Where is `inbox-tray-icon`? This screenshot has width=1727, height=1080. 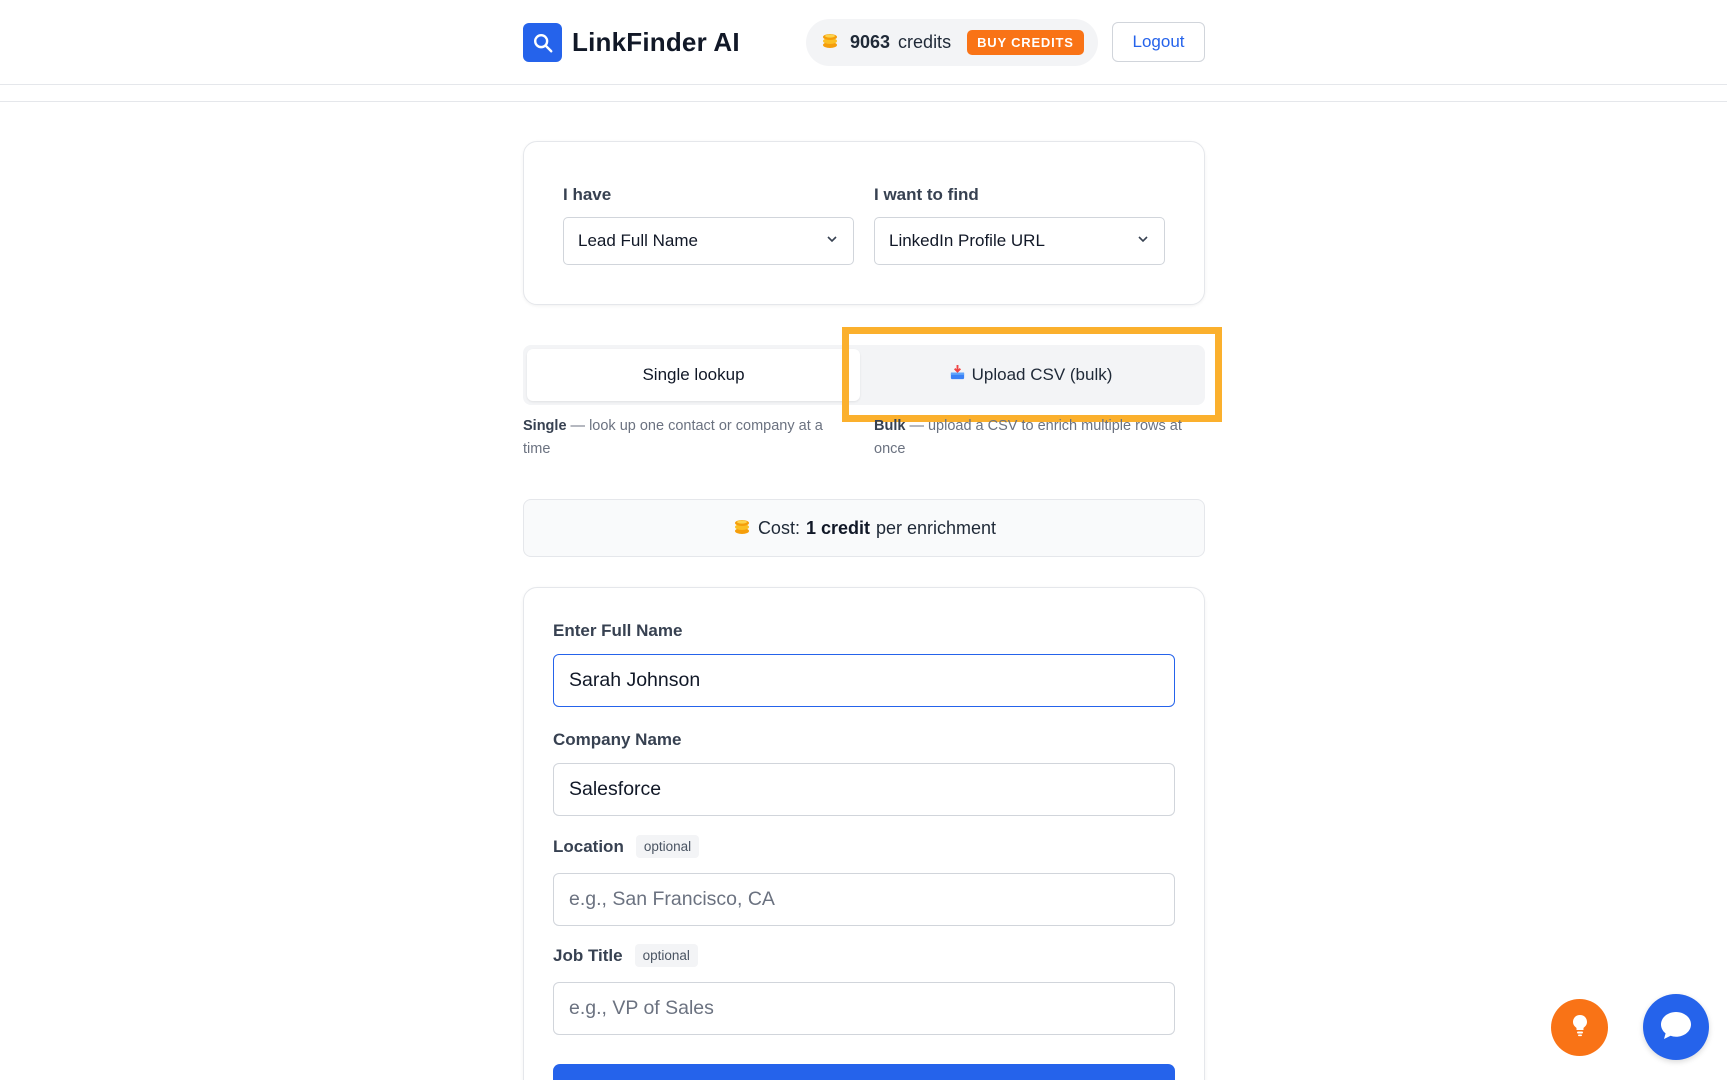 inbox-tray-icon is located at coordinates (957, 375).